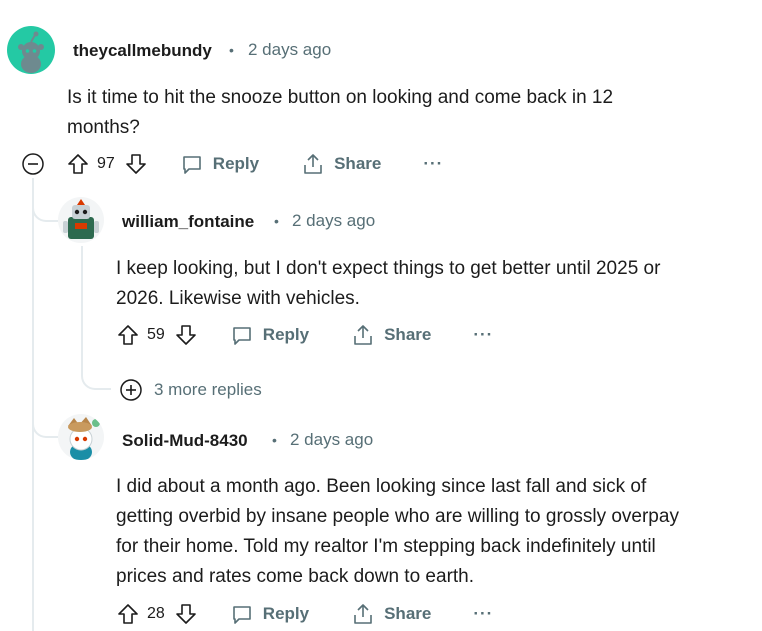 This screenshot has height=631, width=762. I want to click on vote-count: 59, so click(156, 334).